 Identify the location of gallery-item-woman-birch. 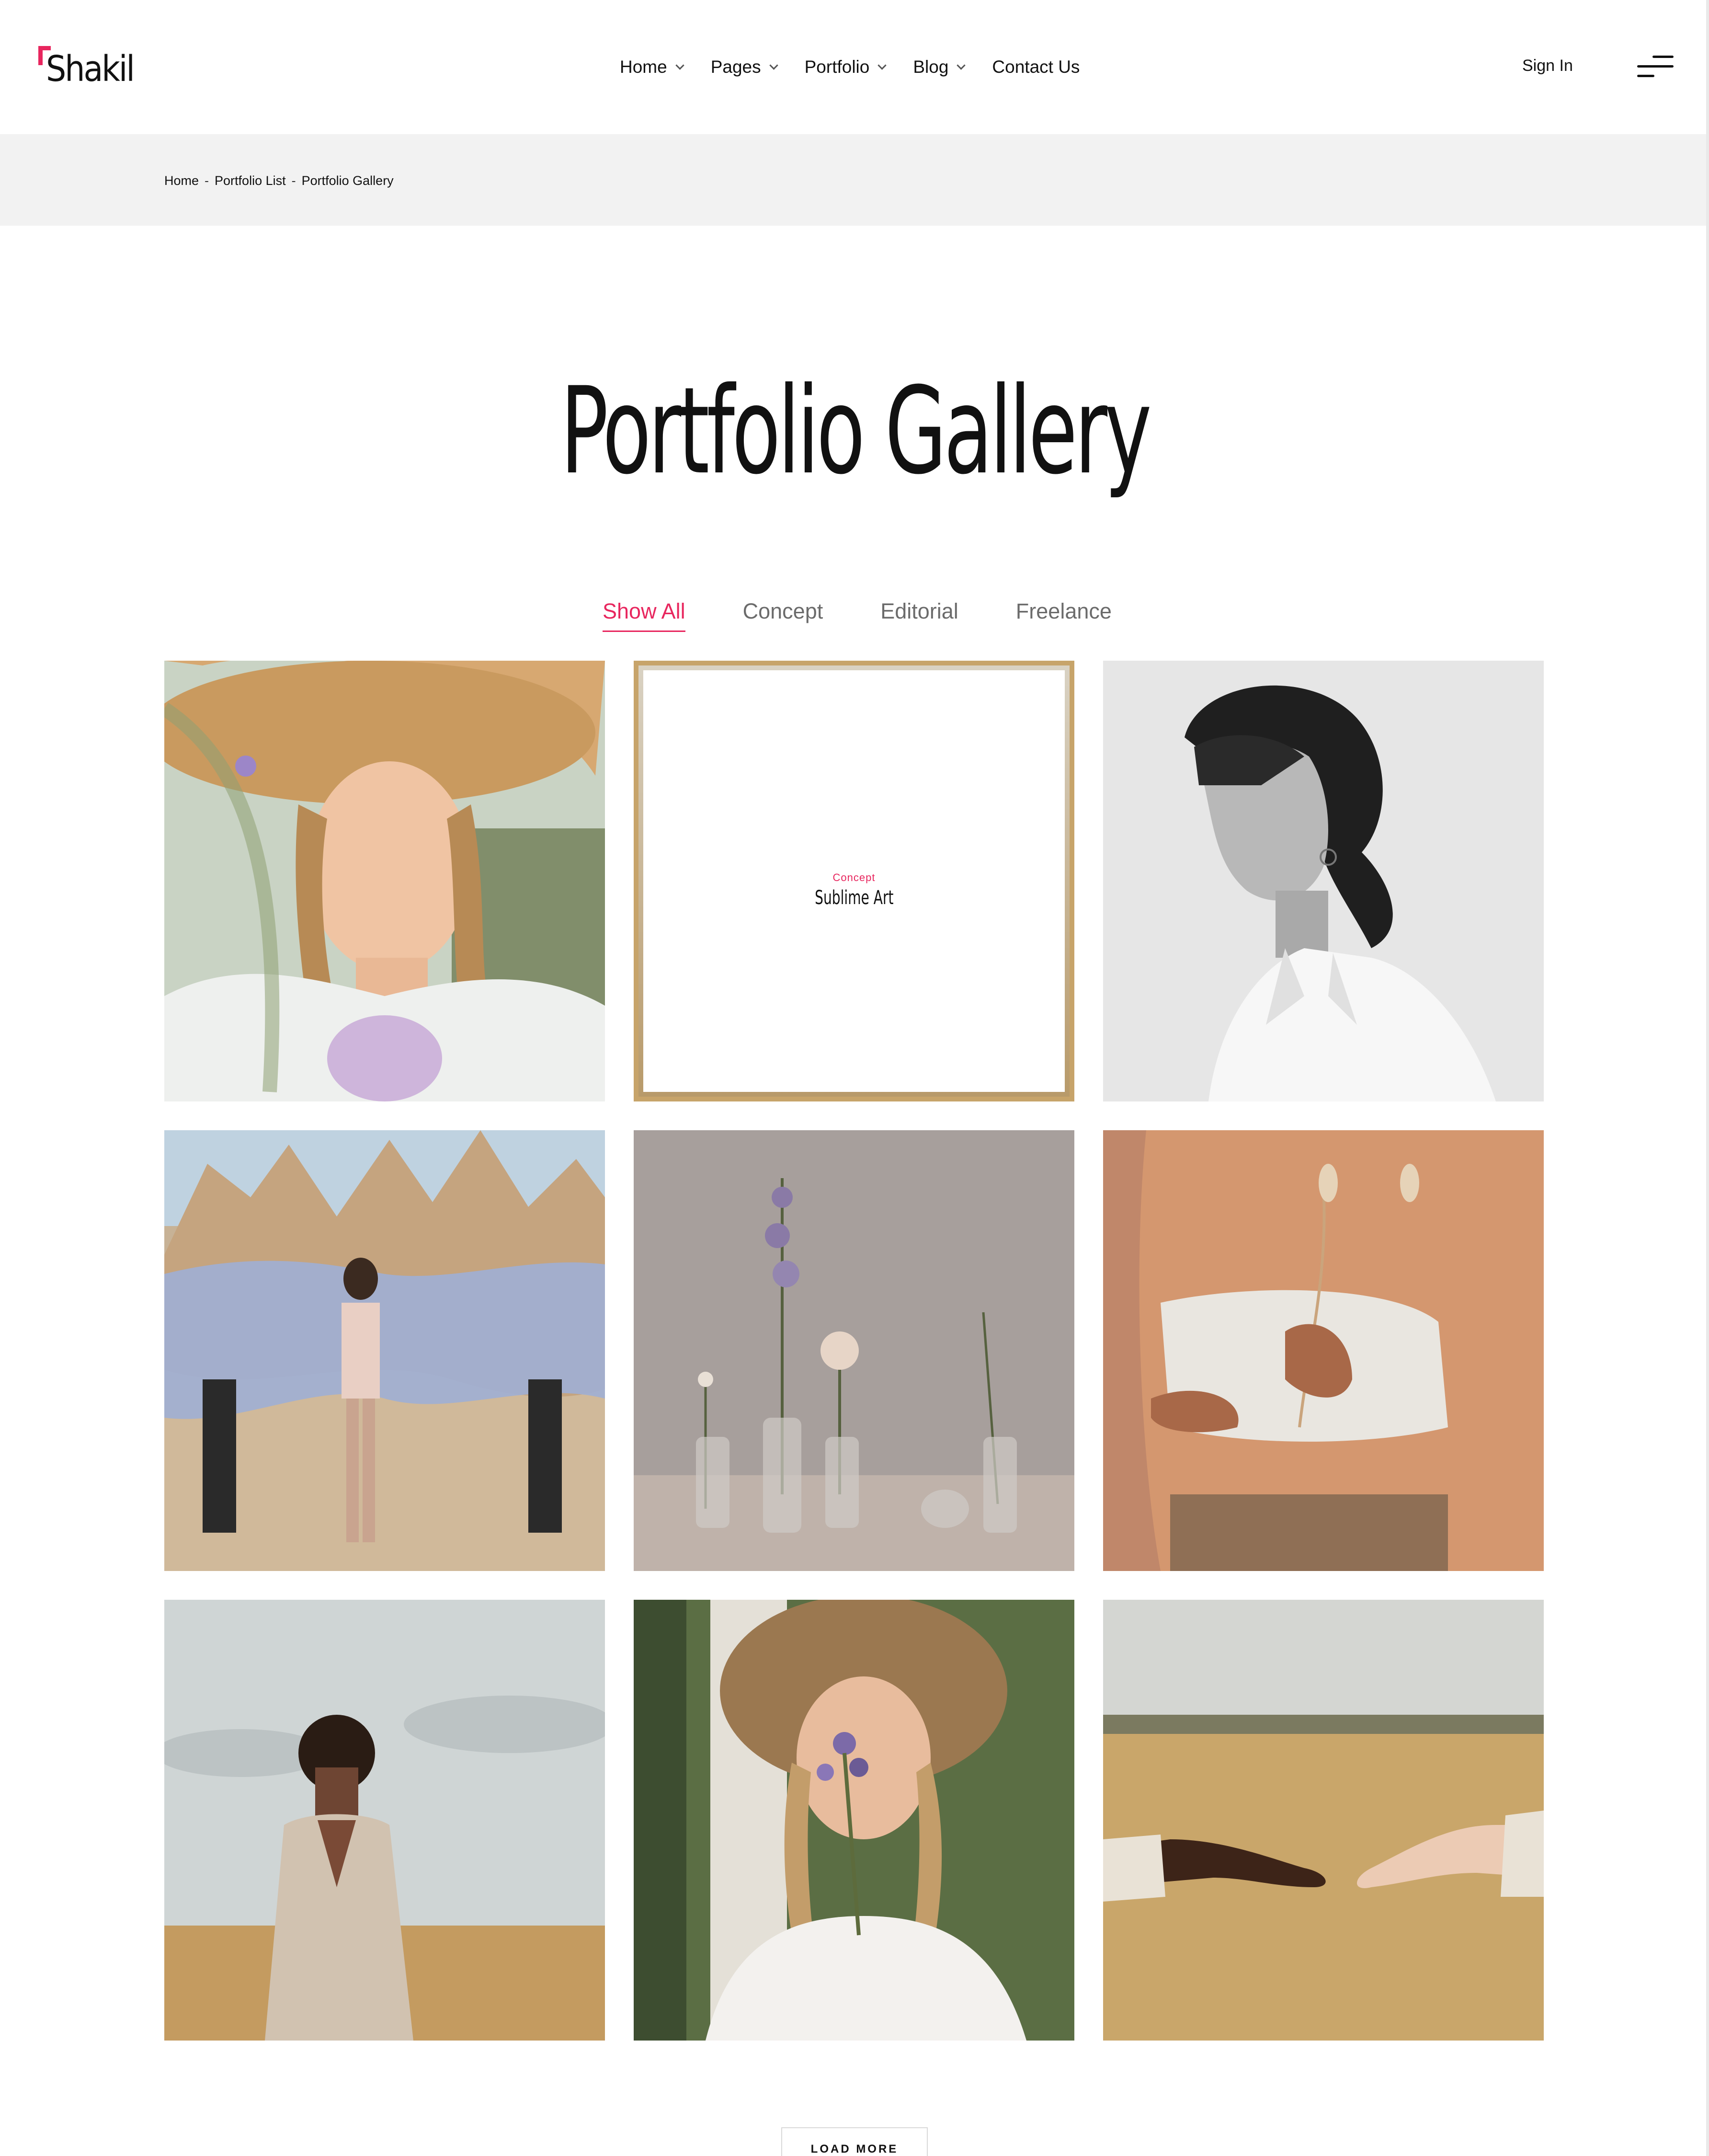
(854, 1820).